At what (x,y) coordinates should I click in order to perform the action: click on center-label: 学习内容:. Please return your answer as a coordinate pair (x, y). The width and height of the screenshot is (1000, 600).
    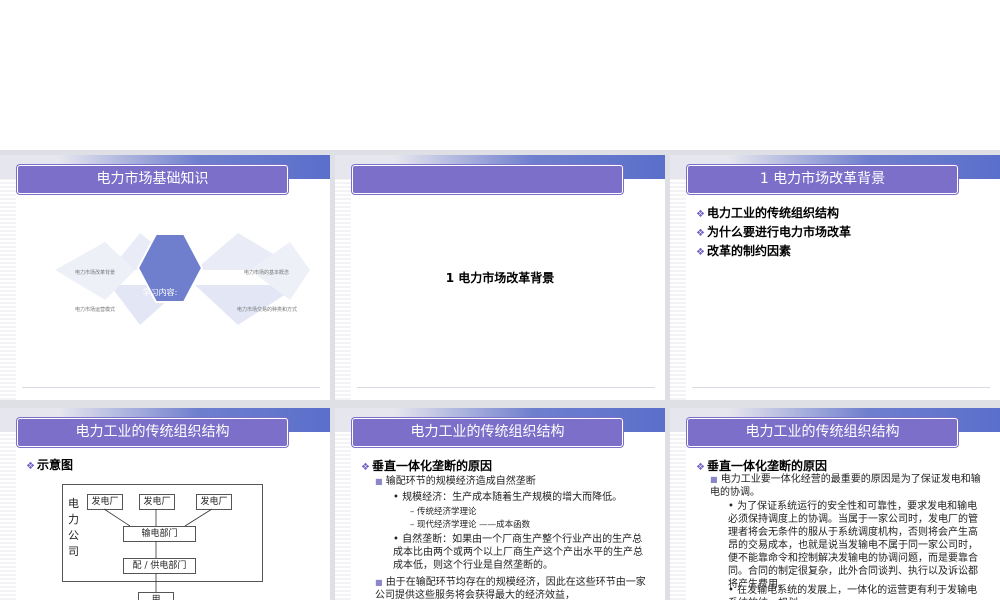
    Looking at the image, I should click on (160, 292).